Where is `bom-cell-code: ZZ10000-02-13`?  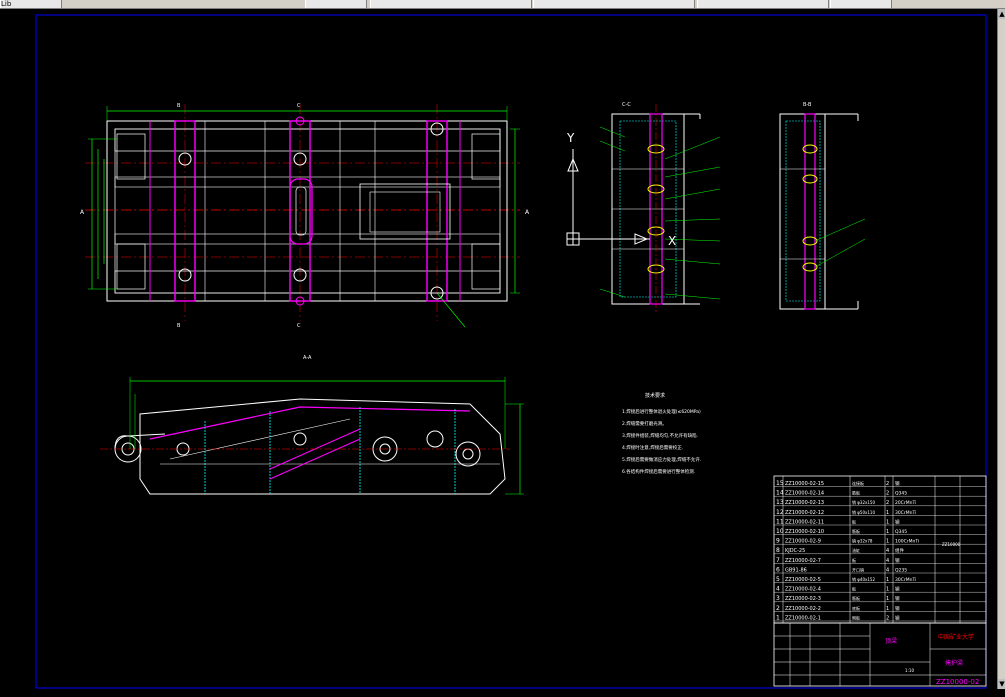
bom-cell-code: ZZ10000-02-13 is located at coordinates (804, 503).